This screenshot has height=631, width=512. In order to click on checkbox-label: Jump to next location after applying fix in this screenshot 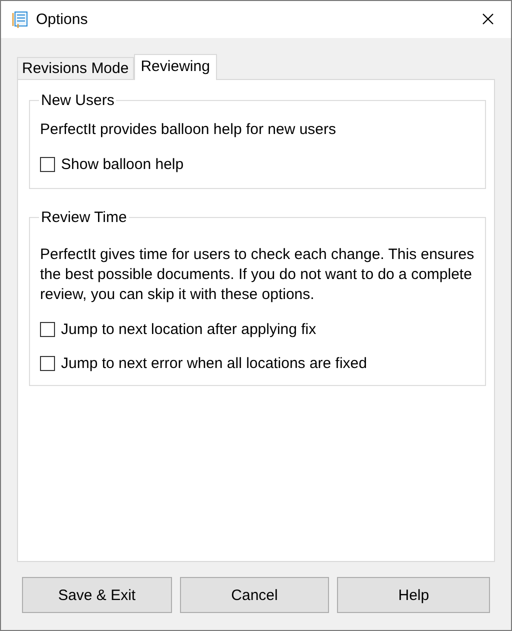, I will do `click(188, 329)`.